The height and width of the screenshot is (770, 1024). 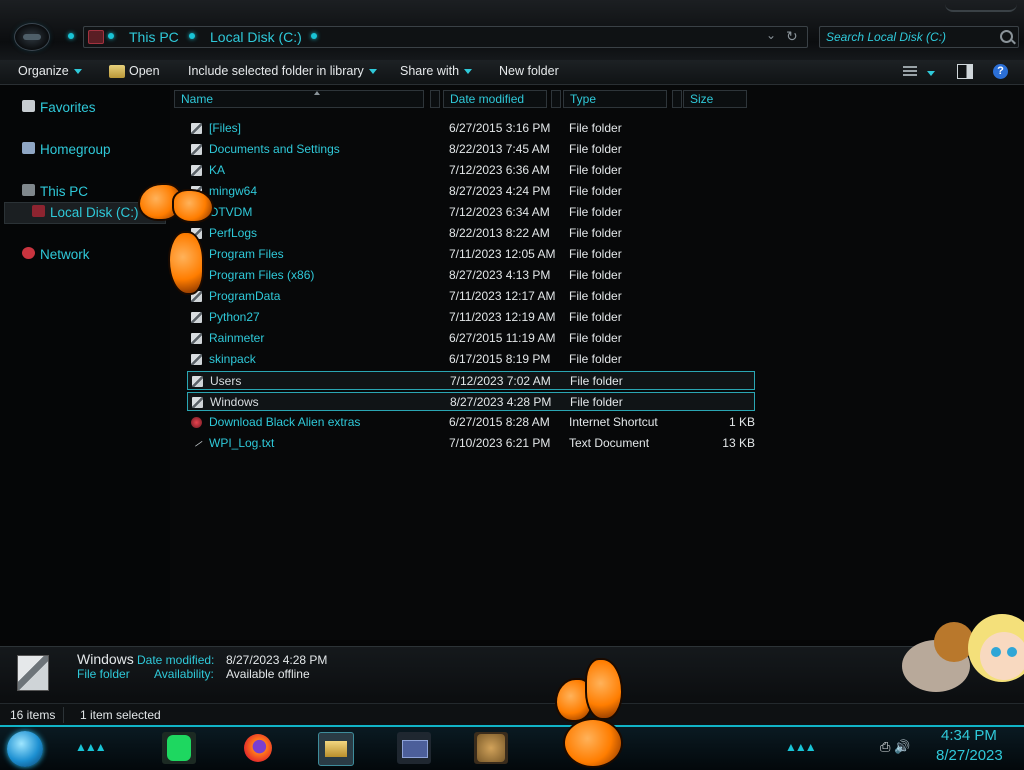 I want to click on column-date-modified: Date modified, so click(x=495, y=99).